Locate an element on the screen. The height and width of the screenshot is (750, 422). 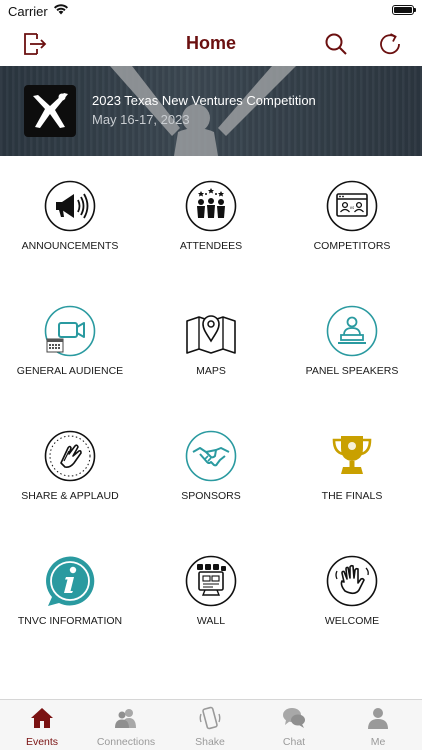
search-icon is located at coordinates (336, 44).